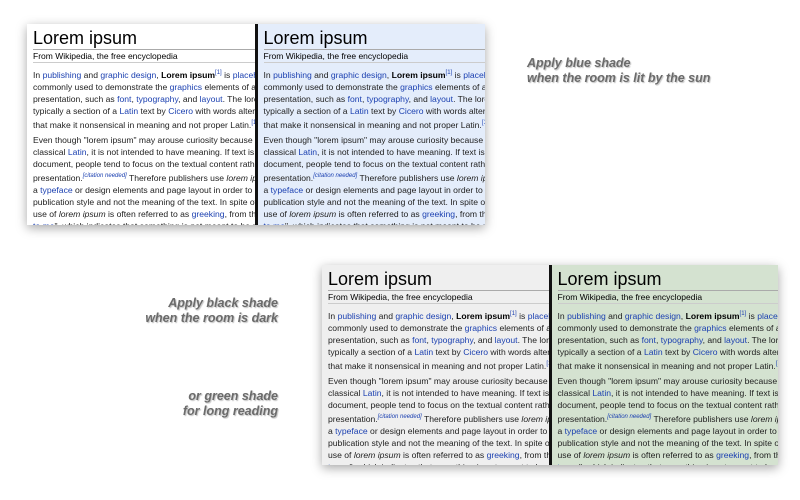 The image size is (800, 500). I want to click on text: text by, so click(153, 111).